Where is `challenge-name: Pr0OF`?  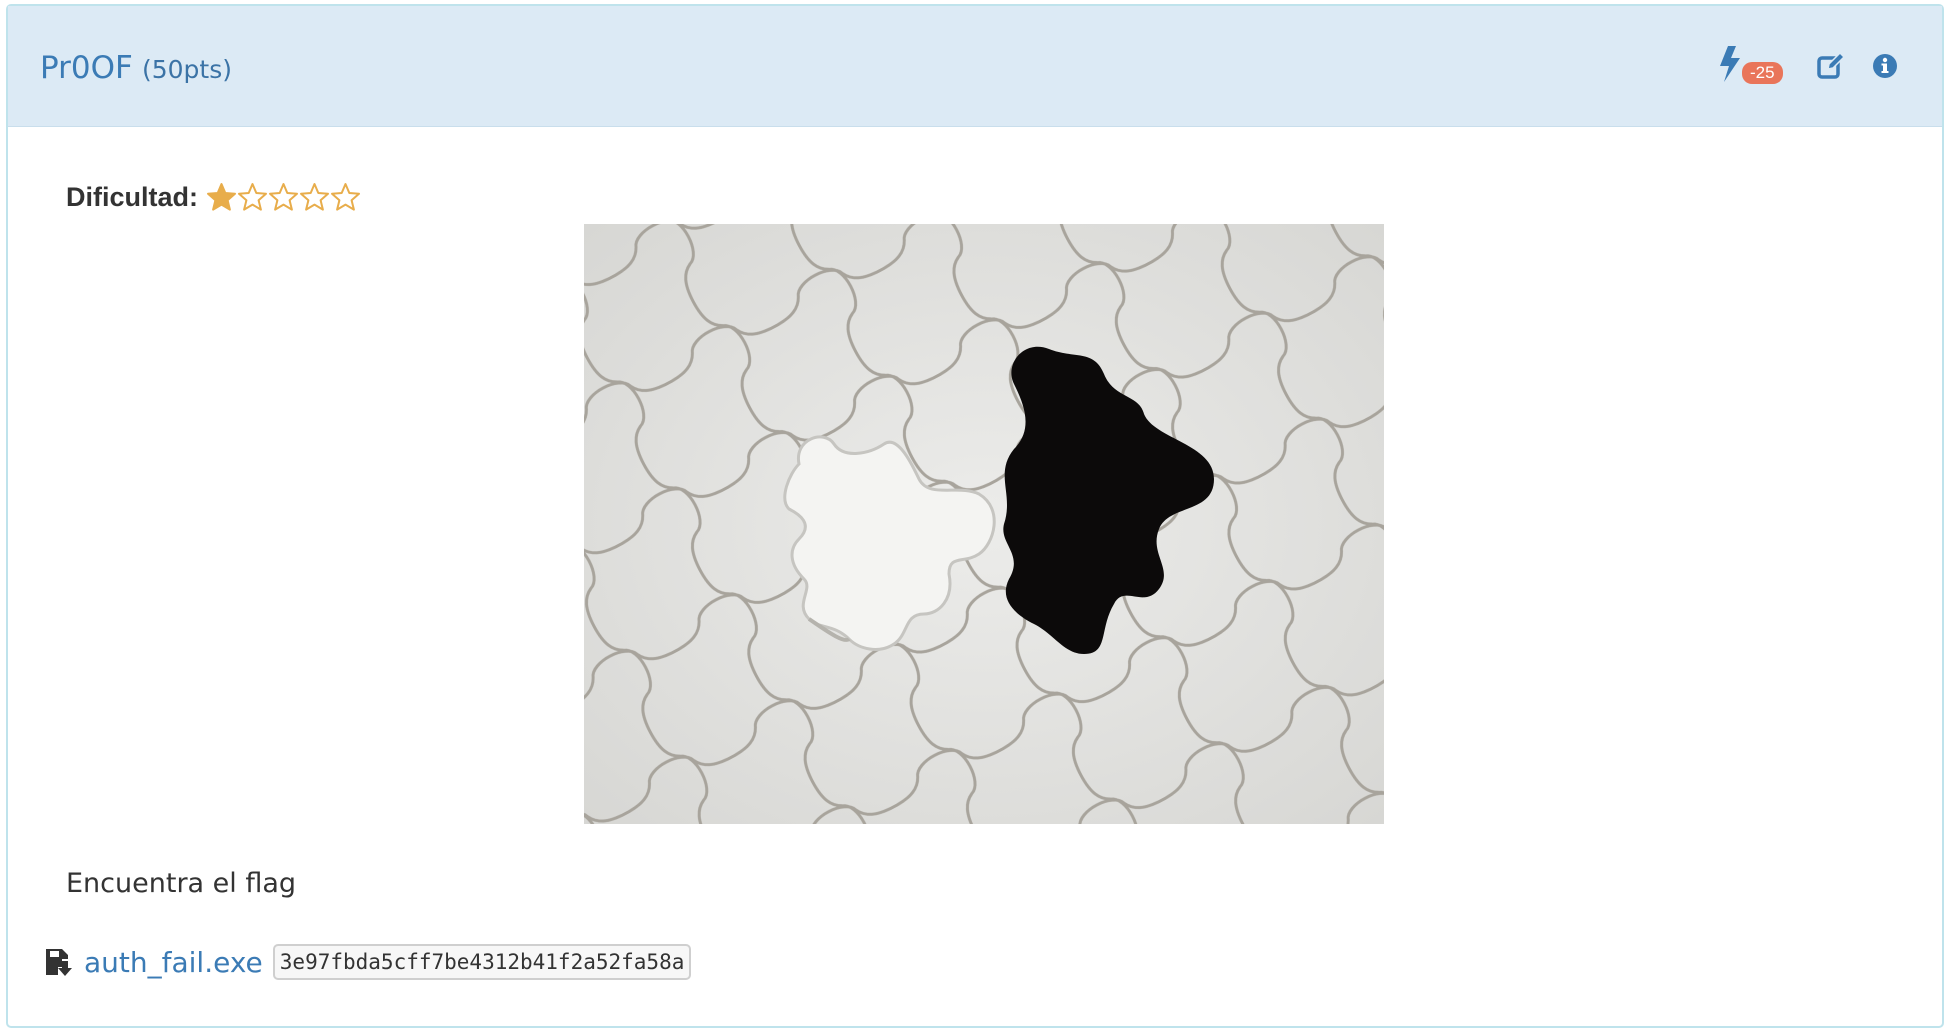 challenge-name: Pr0OF is located at coordinates (86, 68).